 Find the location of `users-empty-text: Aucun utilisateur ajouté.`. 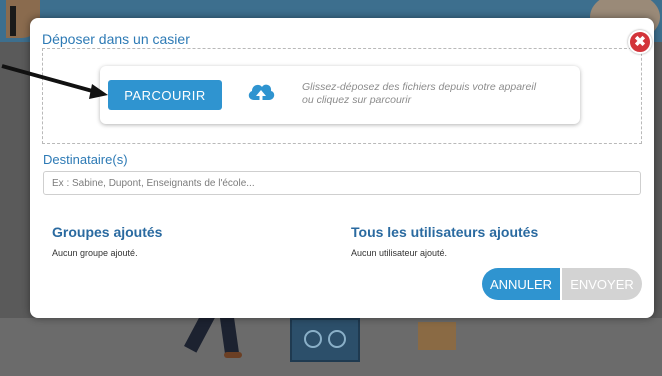

users-empty-text: Aucun utilisateur ajouté. is located at coordinates (399, 253).